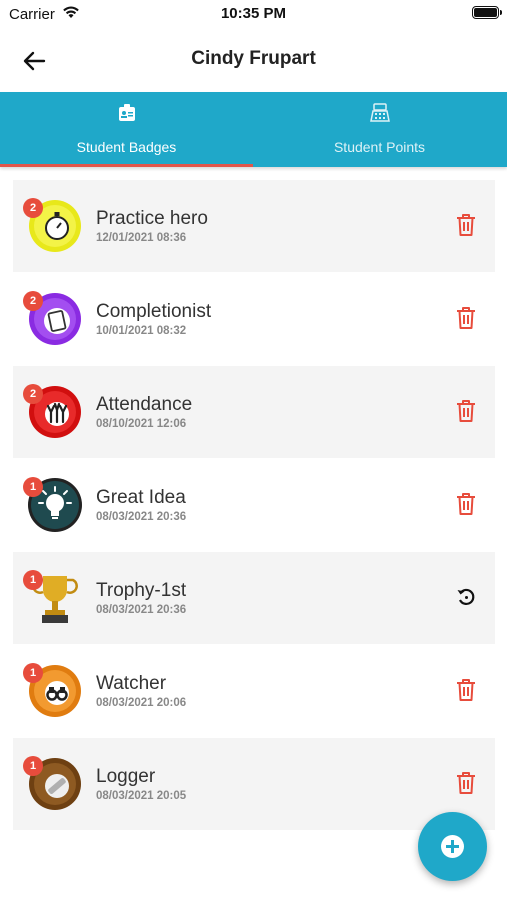  I want to click on tab-student-points: Student Points, so click(379, 129).